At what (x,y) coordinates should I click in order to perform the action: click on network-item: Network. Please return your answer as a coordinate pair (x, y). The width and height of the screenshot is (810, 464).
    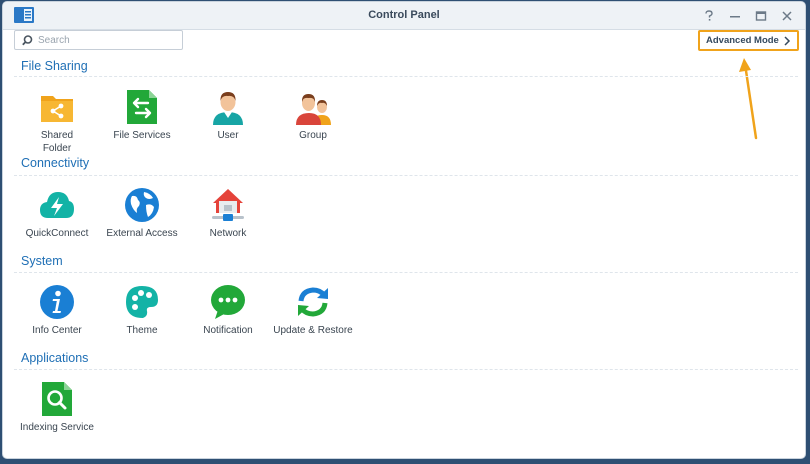
    Looking at the image, I should click on (228, 213).